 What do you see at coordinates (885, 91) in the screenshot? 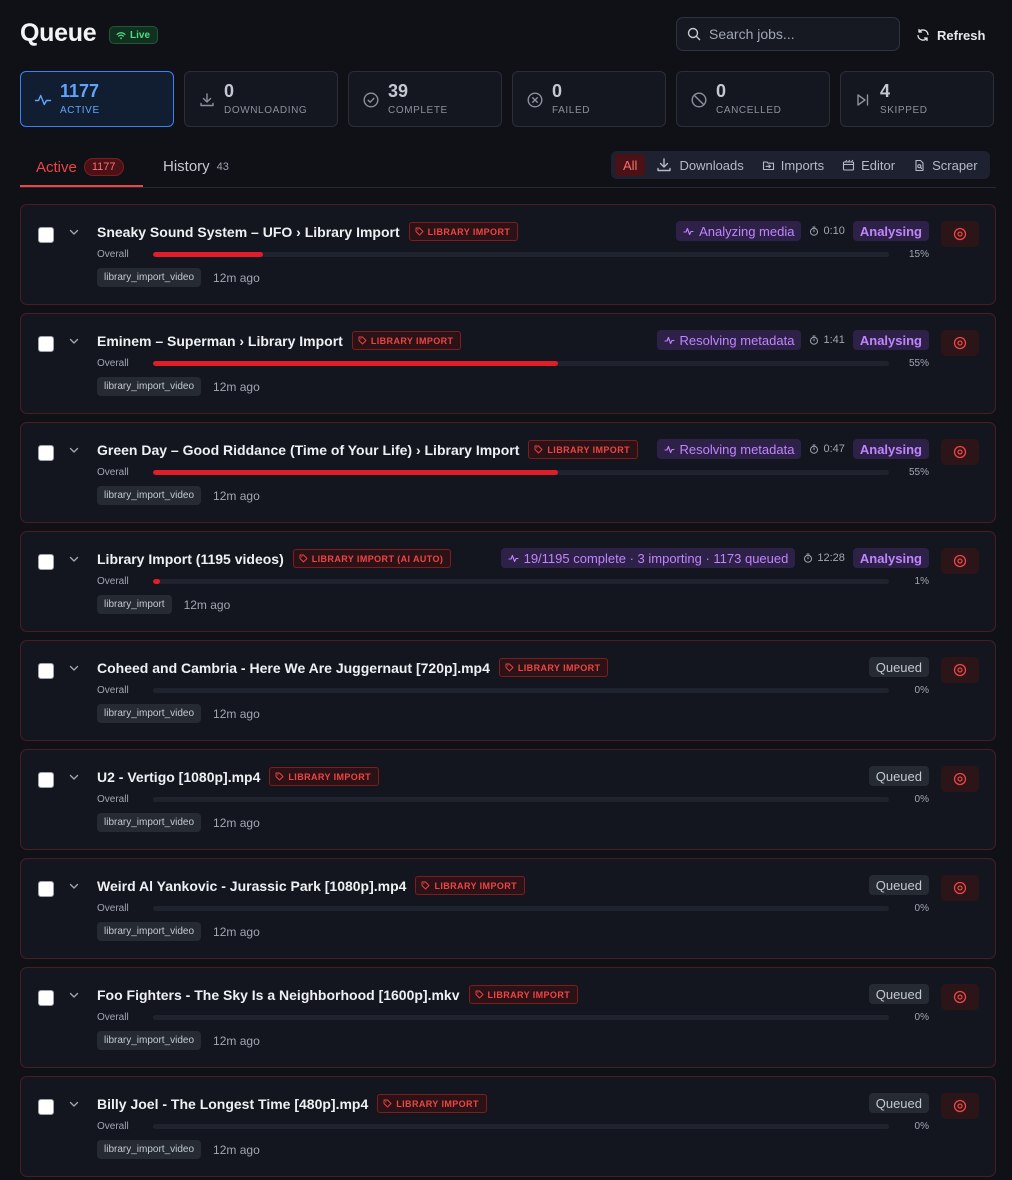
I see `stat-value: 4` at bounding box center [885, 91].